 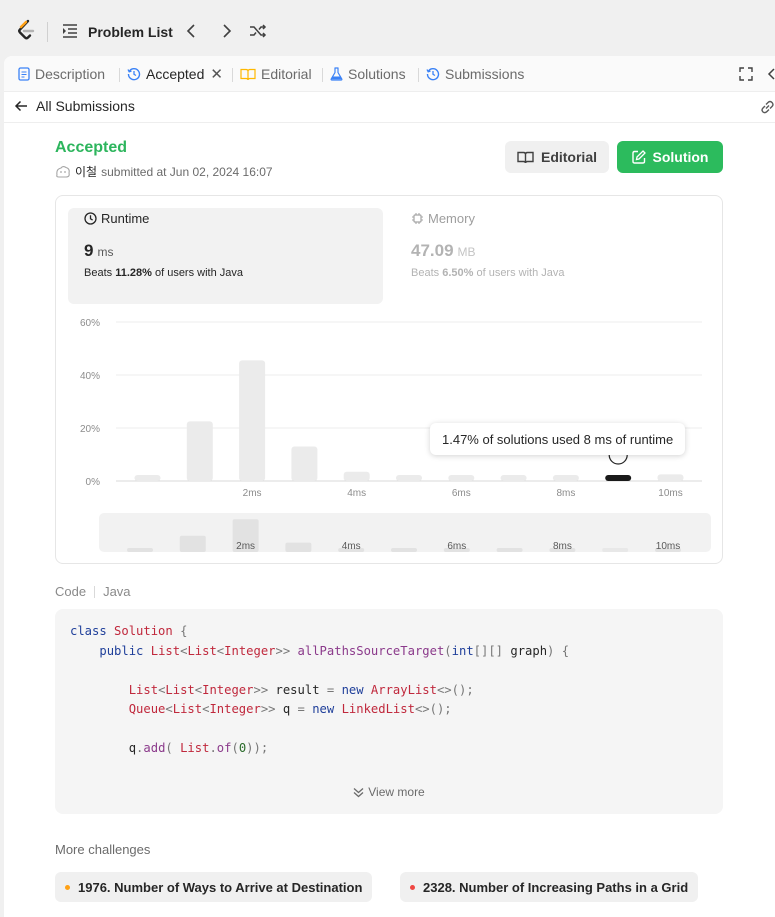 What do you see at coordinates (90, 323) in the screenshot?
I see `y-tick-label: 60%` at bounding box center [90, 323].